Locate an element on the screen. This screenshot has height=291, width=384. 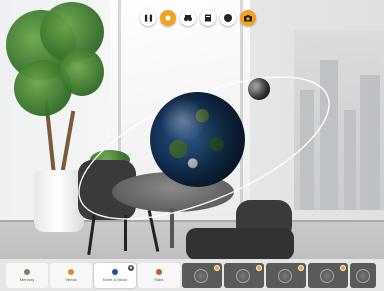
ar-toolbar: ❚❚ is located at coordinates (198, 18).